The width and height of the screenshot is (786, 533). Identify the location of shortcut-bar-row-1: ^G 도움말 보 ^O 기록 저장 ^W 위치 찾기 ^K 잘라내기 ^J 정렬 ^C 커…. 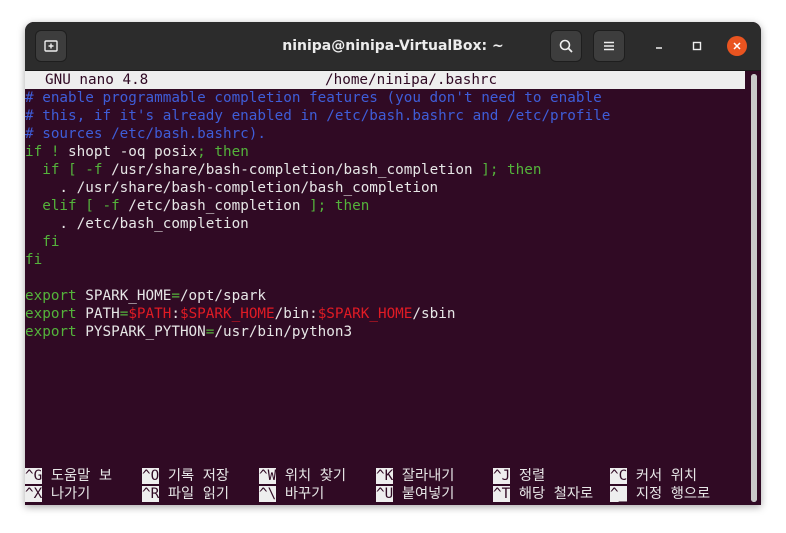
(385, 476).